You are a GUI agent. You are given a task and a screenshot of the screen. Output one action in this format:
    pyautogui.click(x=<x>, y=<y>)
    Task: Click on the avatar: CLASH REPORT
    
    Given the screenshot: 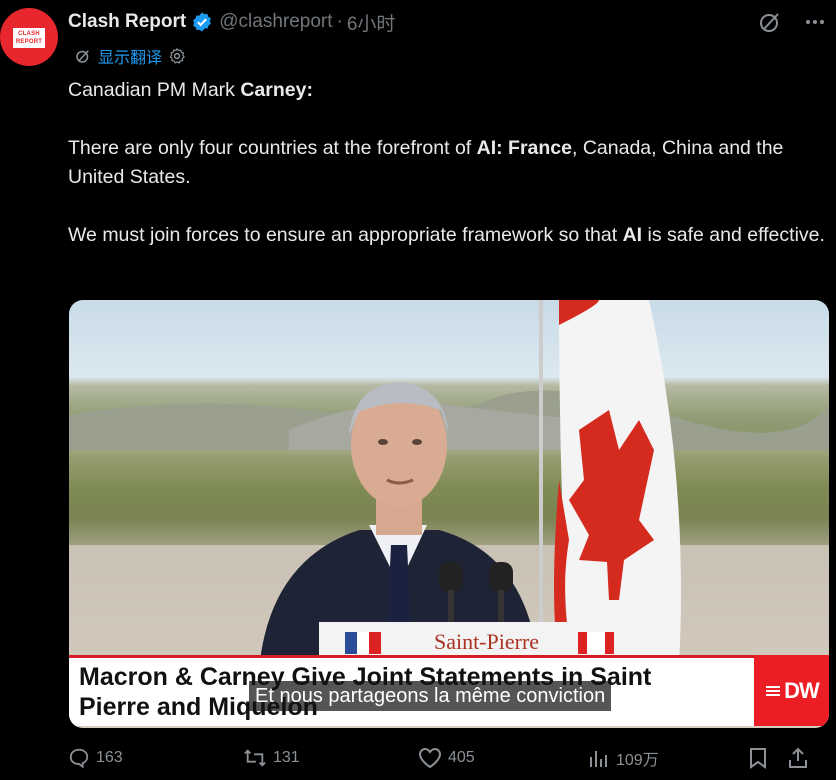 What is the action you would take?
    pyautogui.click(x=29, y=37)
    